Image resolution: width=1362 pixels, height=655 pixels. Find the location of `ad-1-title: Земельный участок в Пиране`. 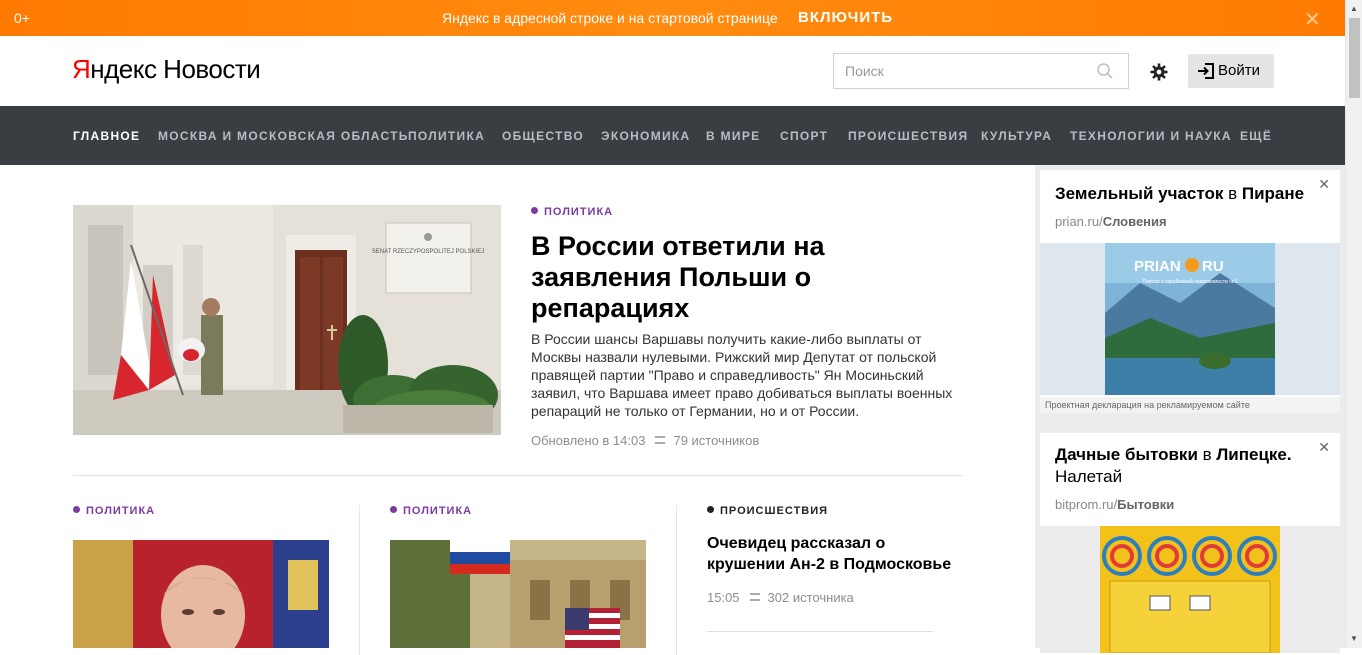

ad-1-title: Земельный участок в Пиране is located at coordinates (1179, 194).